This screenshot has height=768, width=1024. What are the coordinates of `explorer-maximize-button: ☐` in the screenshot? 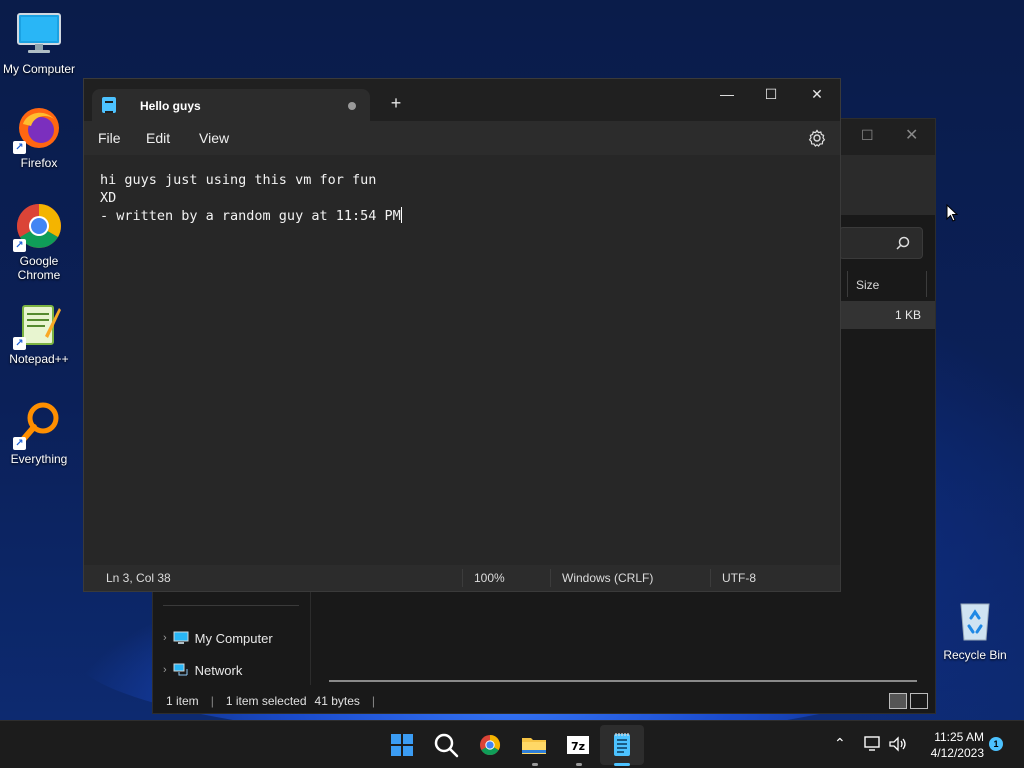 It's located at (867, 135).